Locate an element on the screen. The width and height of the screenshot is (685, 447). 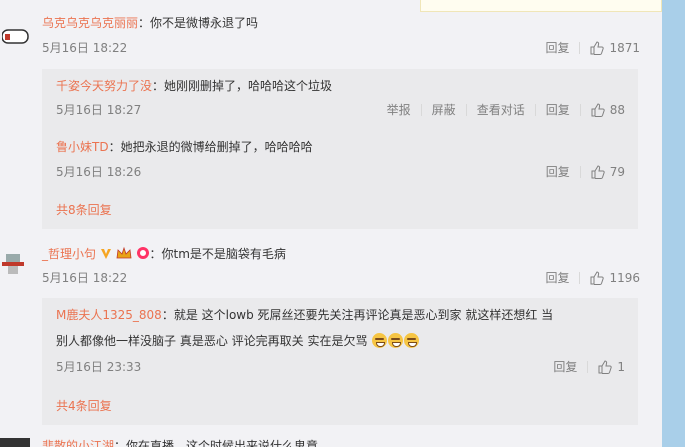
verified-v-icon is located at coordinates (106, 256).